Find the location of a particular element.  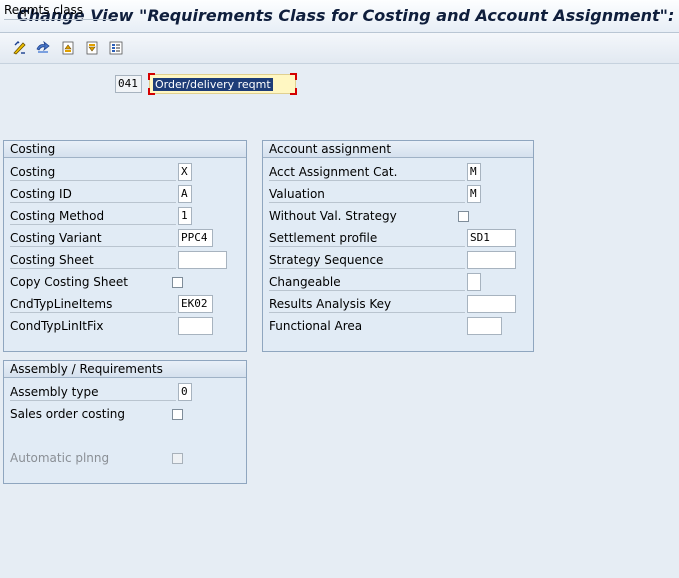

changeable-field is located at coordinates (474, 282).